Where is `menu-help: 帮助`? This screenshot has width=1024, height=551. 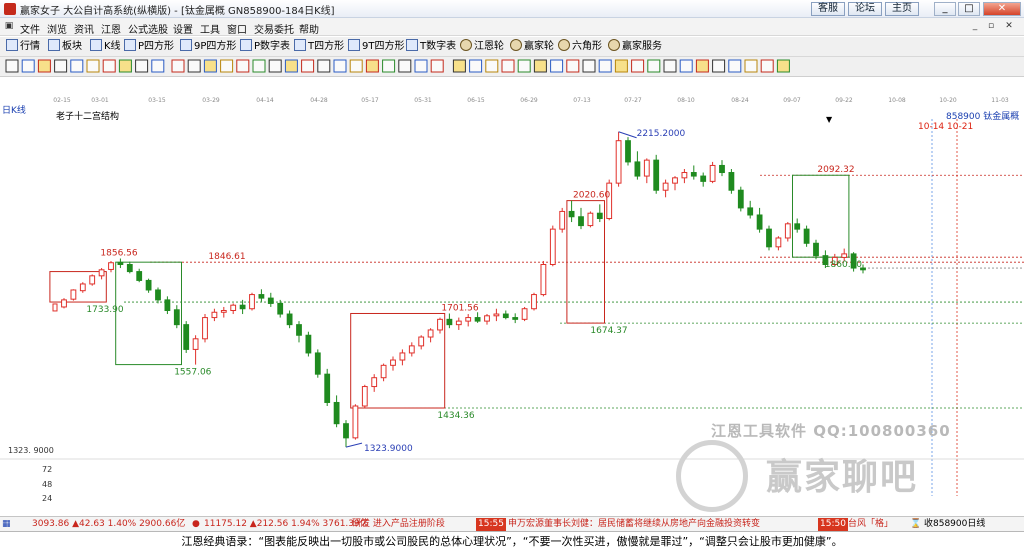
menu-help: 帮助 is located at coordinates (309, 28).